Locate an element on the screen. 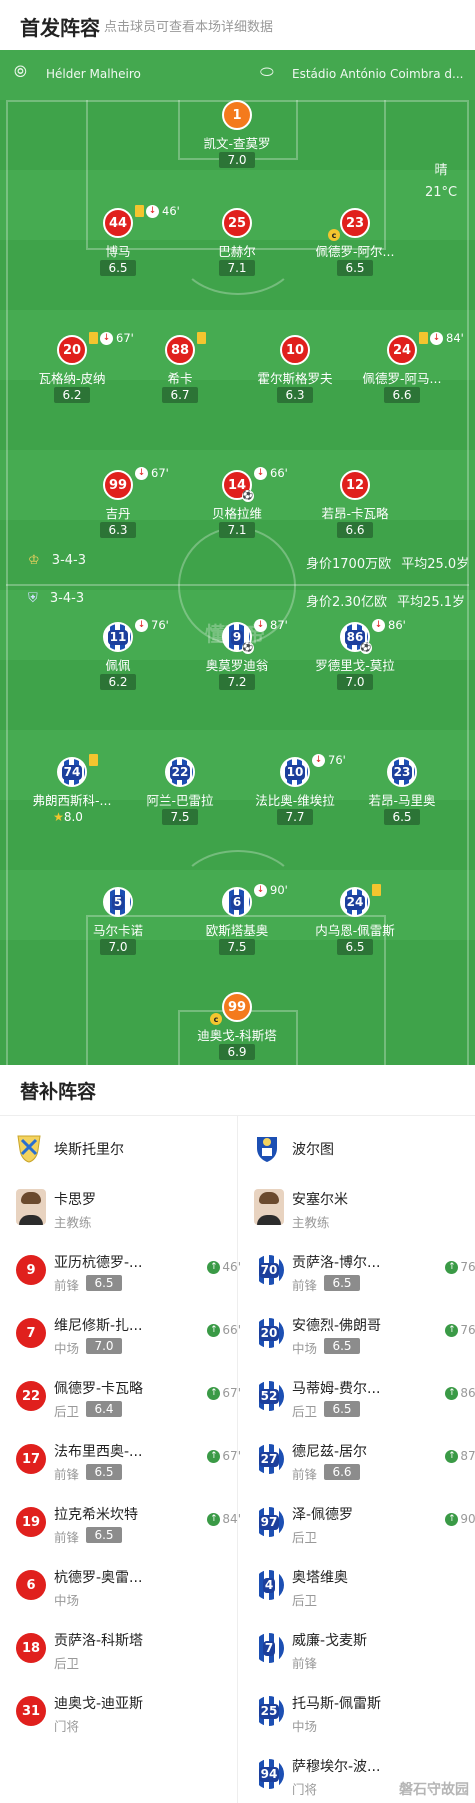 This screenshot has height=1803, width=475. jersey-number: 24 is located at coordinates (355, 902).